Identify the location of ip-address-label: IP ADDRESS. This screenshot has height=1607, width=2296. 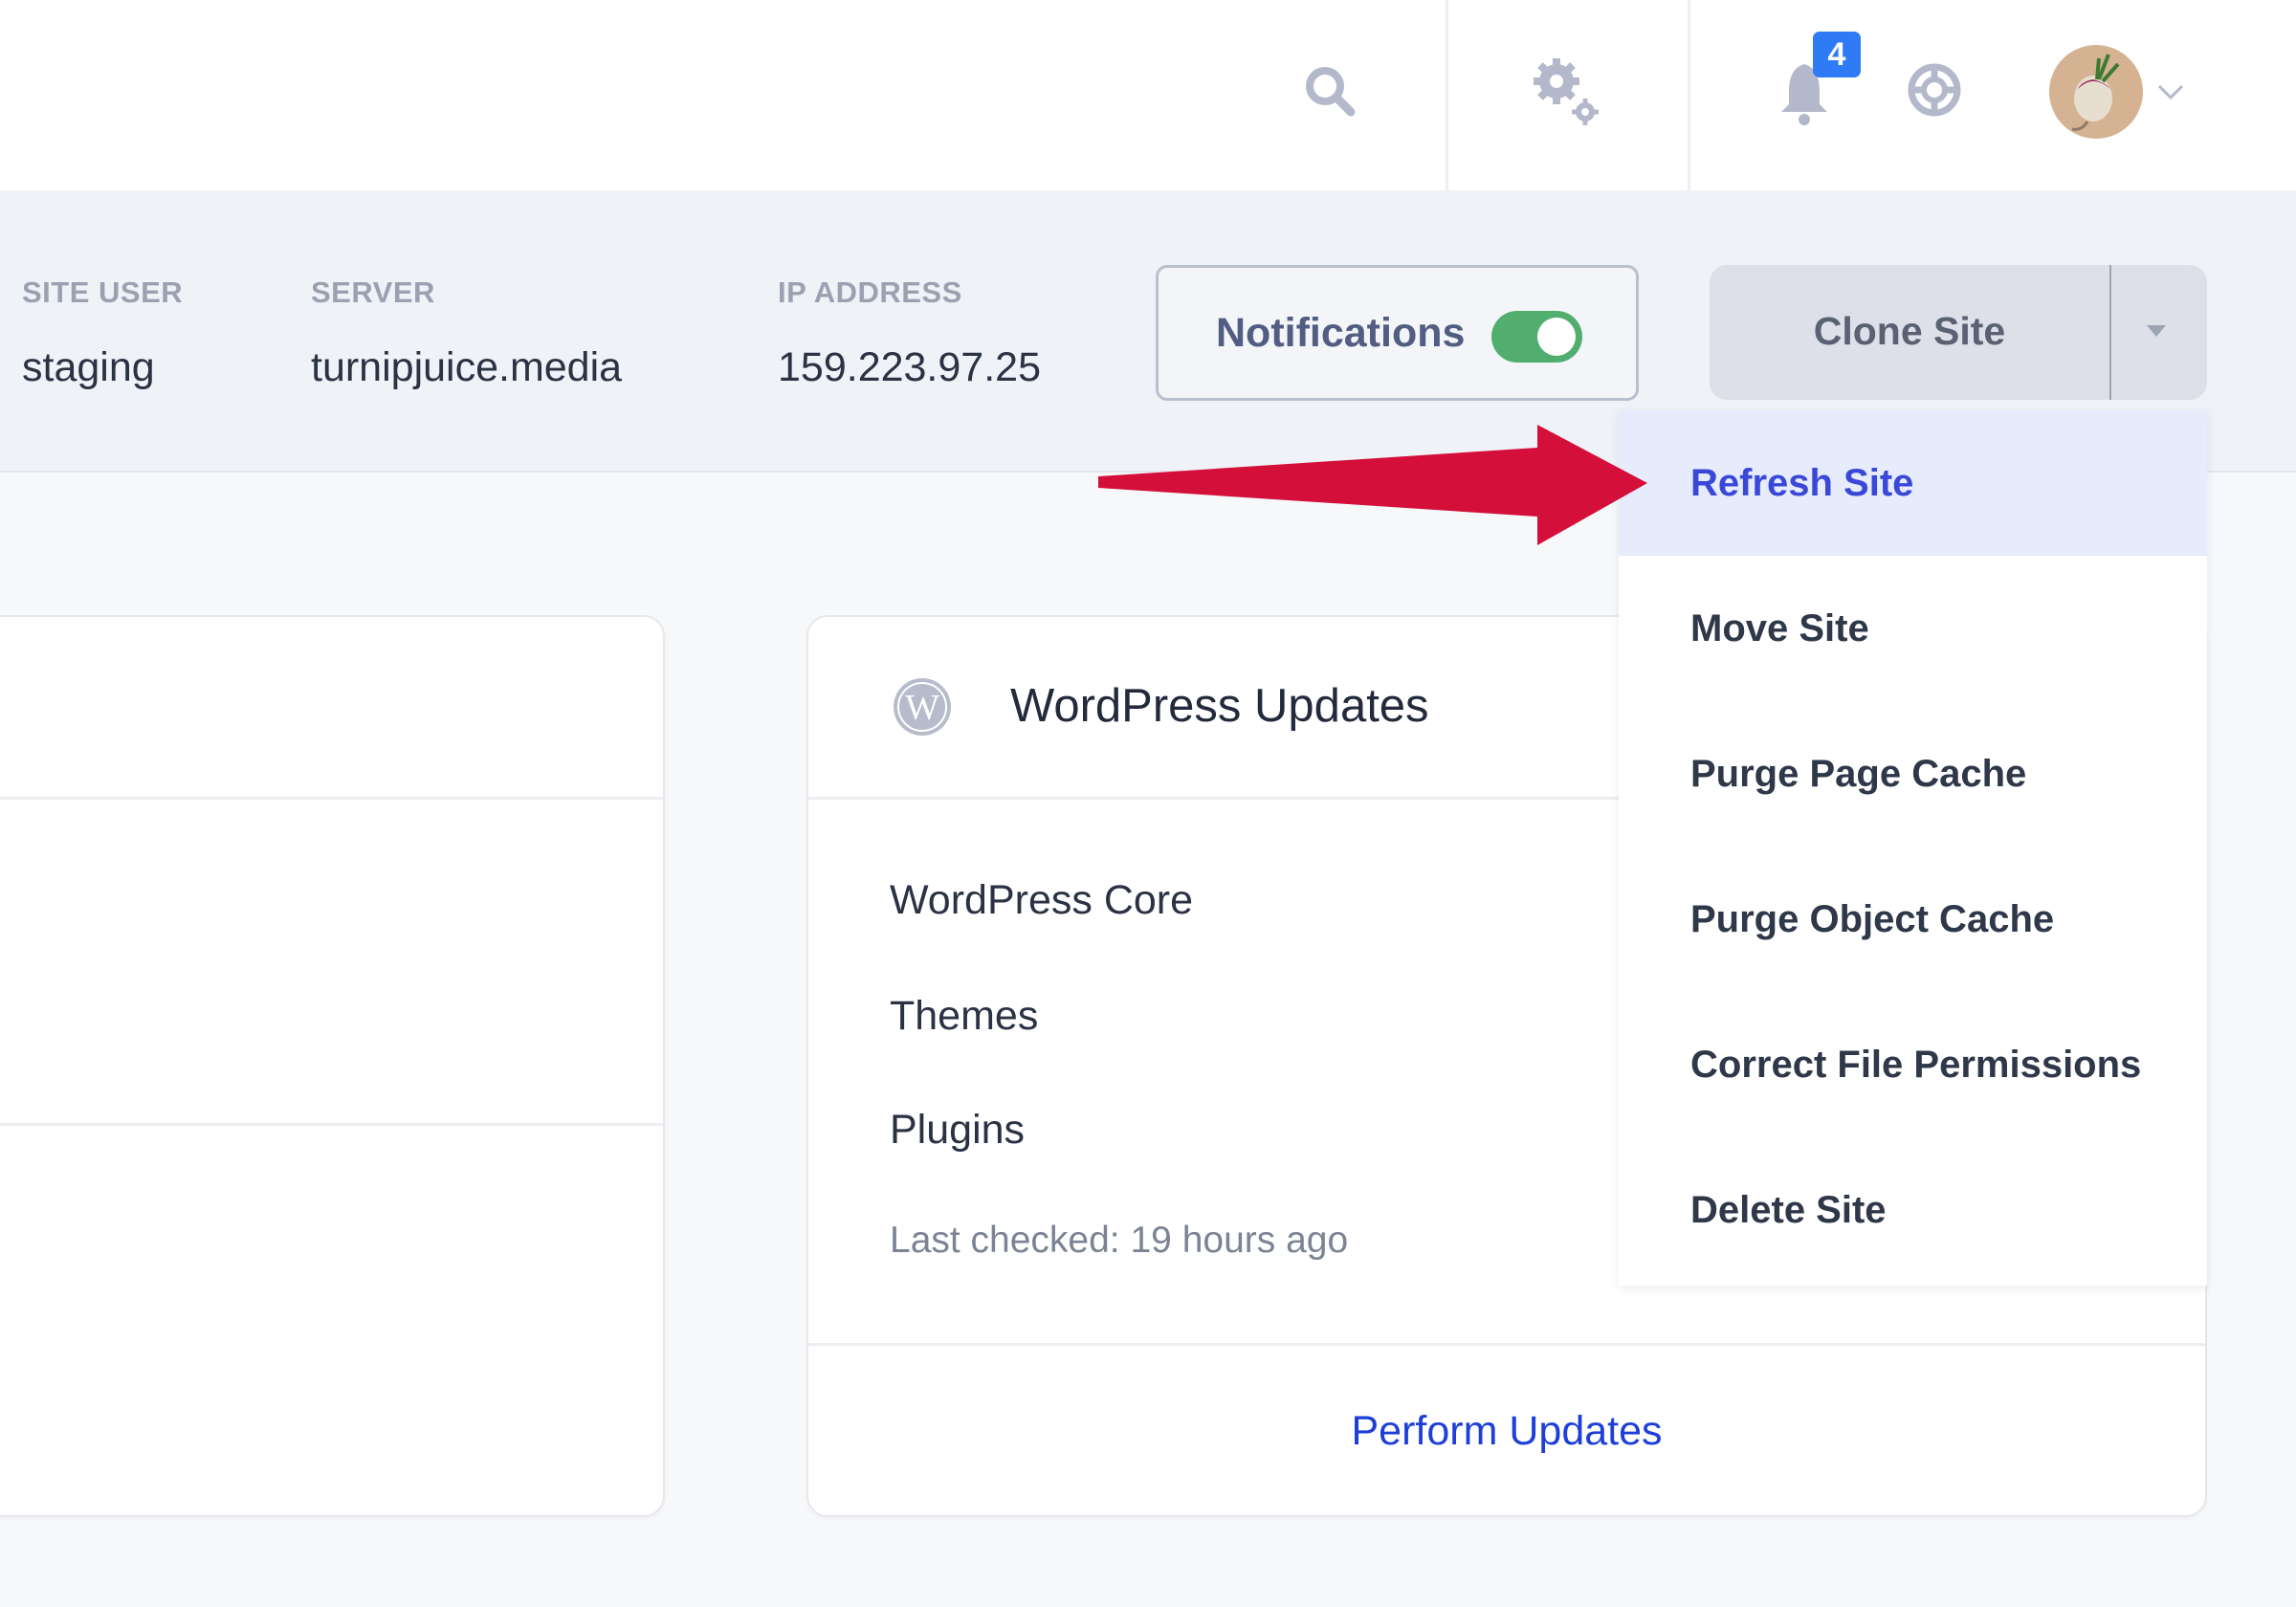
(870, 292).